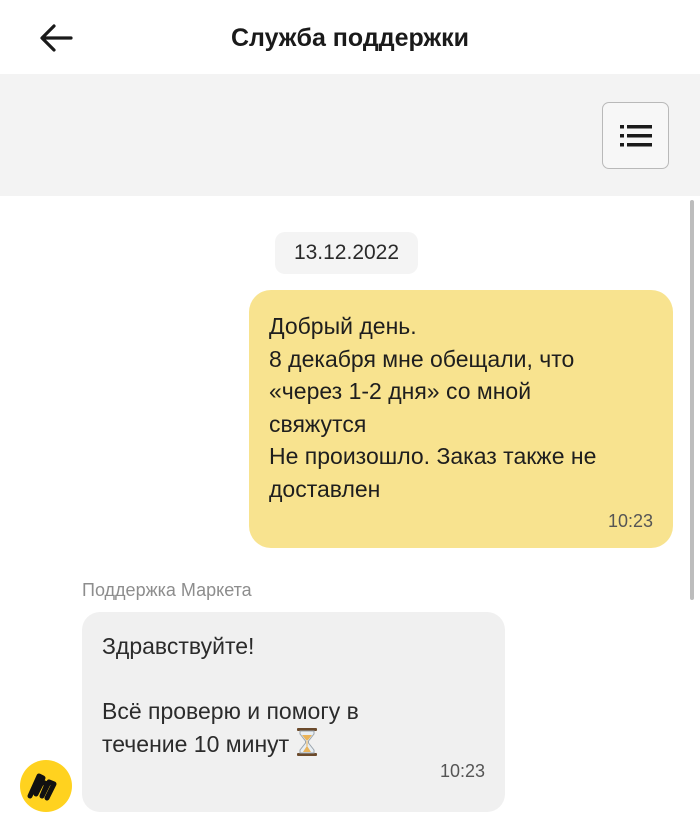 The image size is (700, 829). I want to click on back-button, so click(56, 38).